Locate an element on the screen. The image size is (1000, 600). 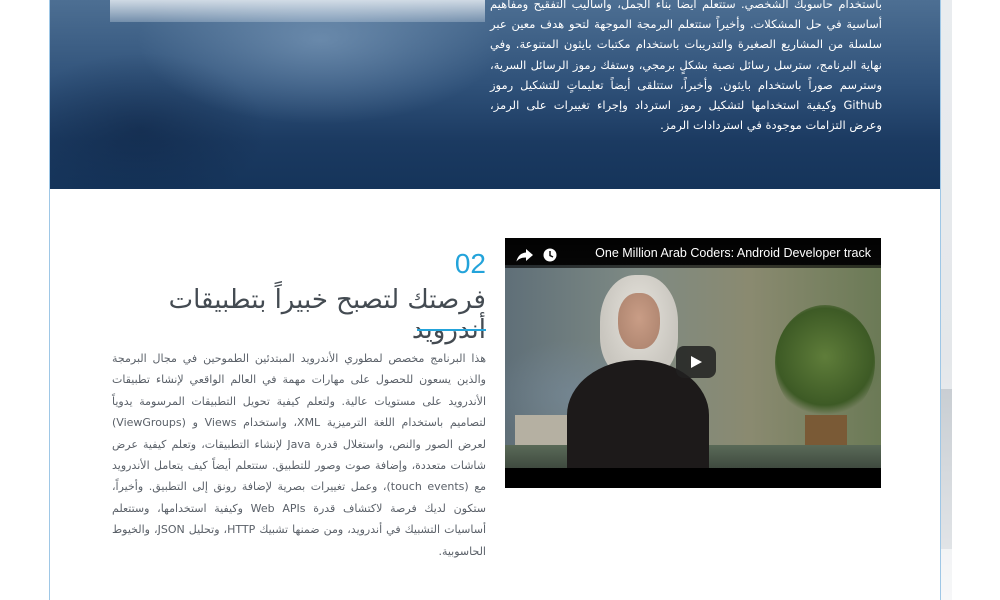
video-letterbox is located at coordinates (693, 478).